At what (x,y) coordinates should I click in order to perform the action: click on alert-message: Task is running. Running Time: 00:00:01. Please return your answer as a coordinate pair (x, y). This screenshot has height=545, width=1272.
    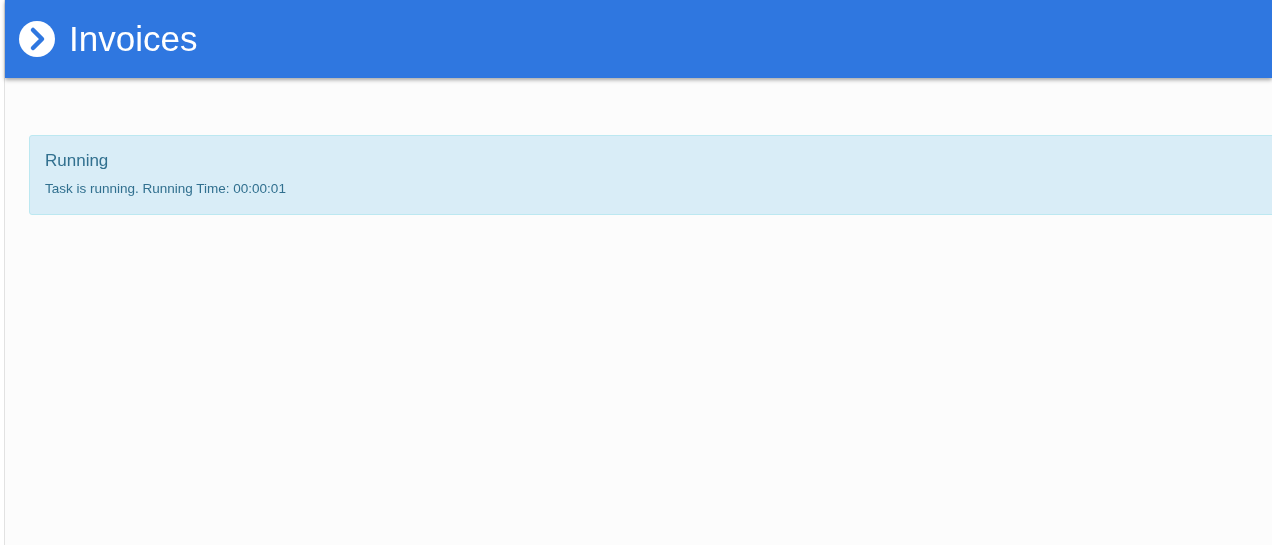
    Looking at the image, I should click on (165, 189).